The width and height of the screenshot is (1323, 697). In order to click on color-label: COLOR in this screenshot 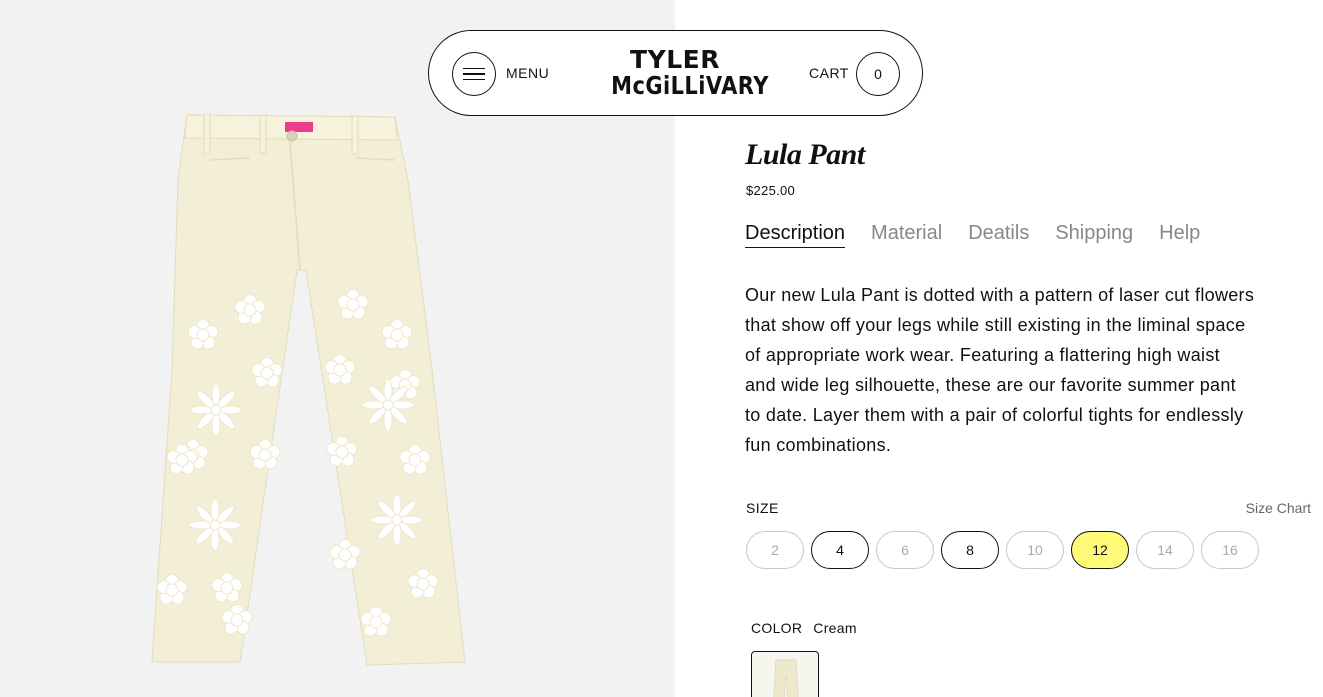, I will do `click(777, 628)`.